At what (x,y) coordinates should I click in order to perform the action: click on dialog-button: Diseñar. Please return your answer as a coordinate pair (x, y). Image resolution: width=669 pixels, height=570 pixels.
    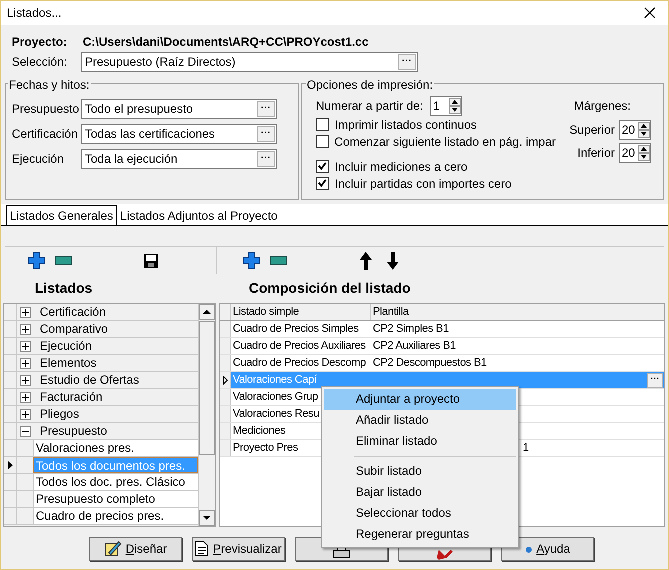
    Looking at the image, I should click on (135, 549).